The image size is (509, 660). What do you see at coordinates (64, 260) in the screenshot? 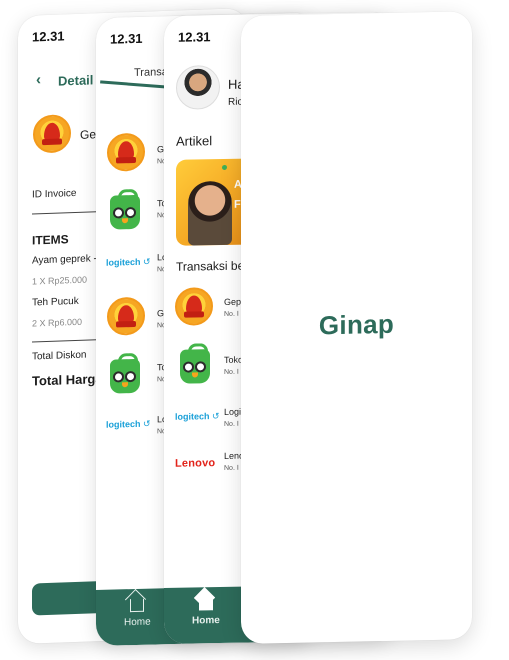
I see `item-name: Ayam geprek -` at bounding box center [64, 260].